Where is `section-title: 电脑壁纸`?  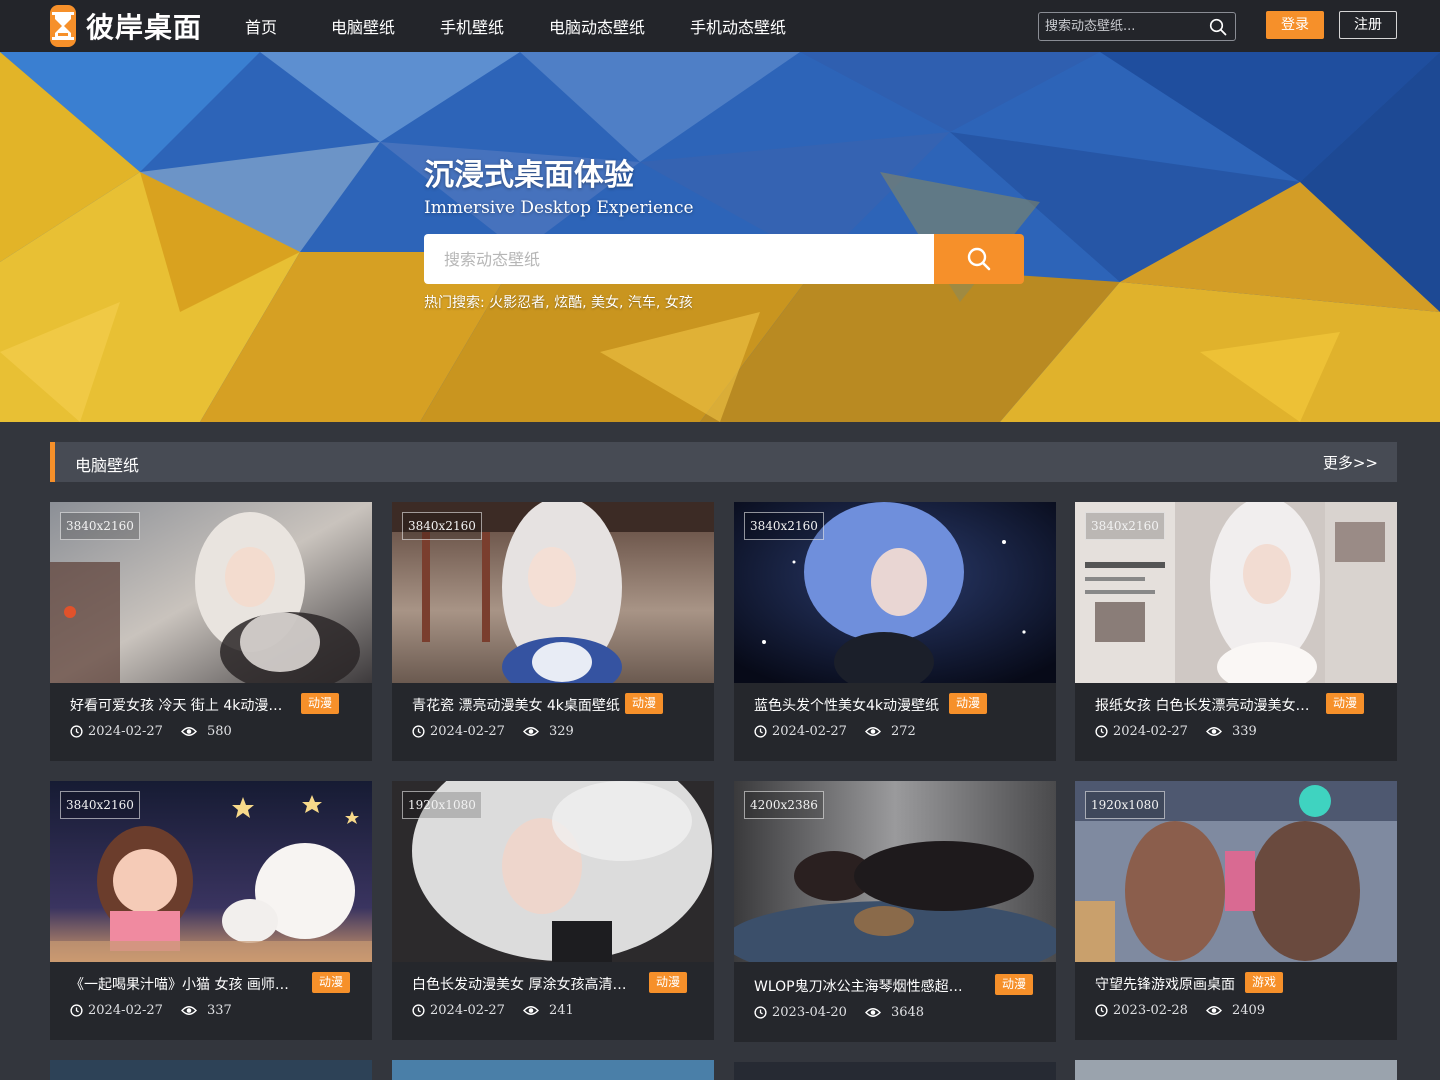
section-title: 电脑壁纸 is located at coordinates (107, 465).